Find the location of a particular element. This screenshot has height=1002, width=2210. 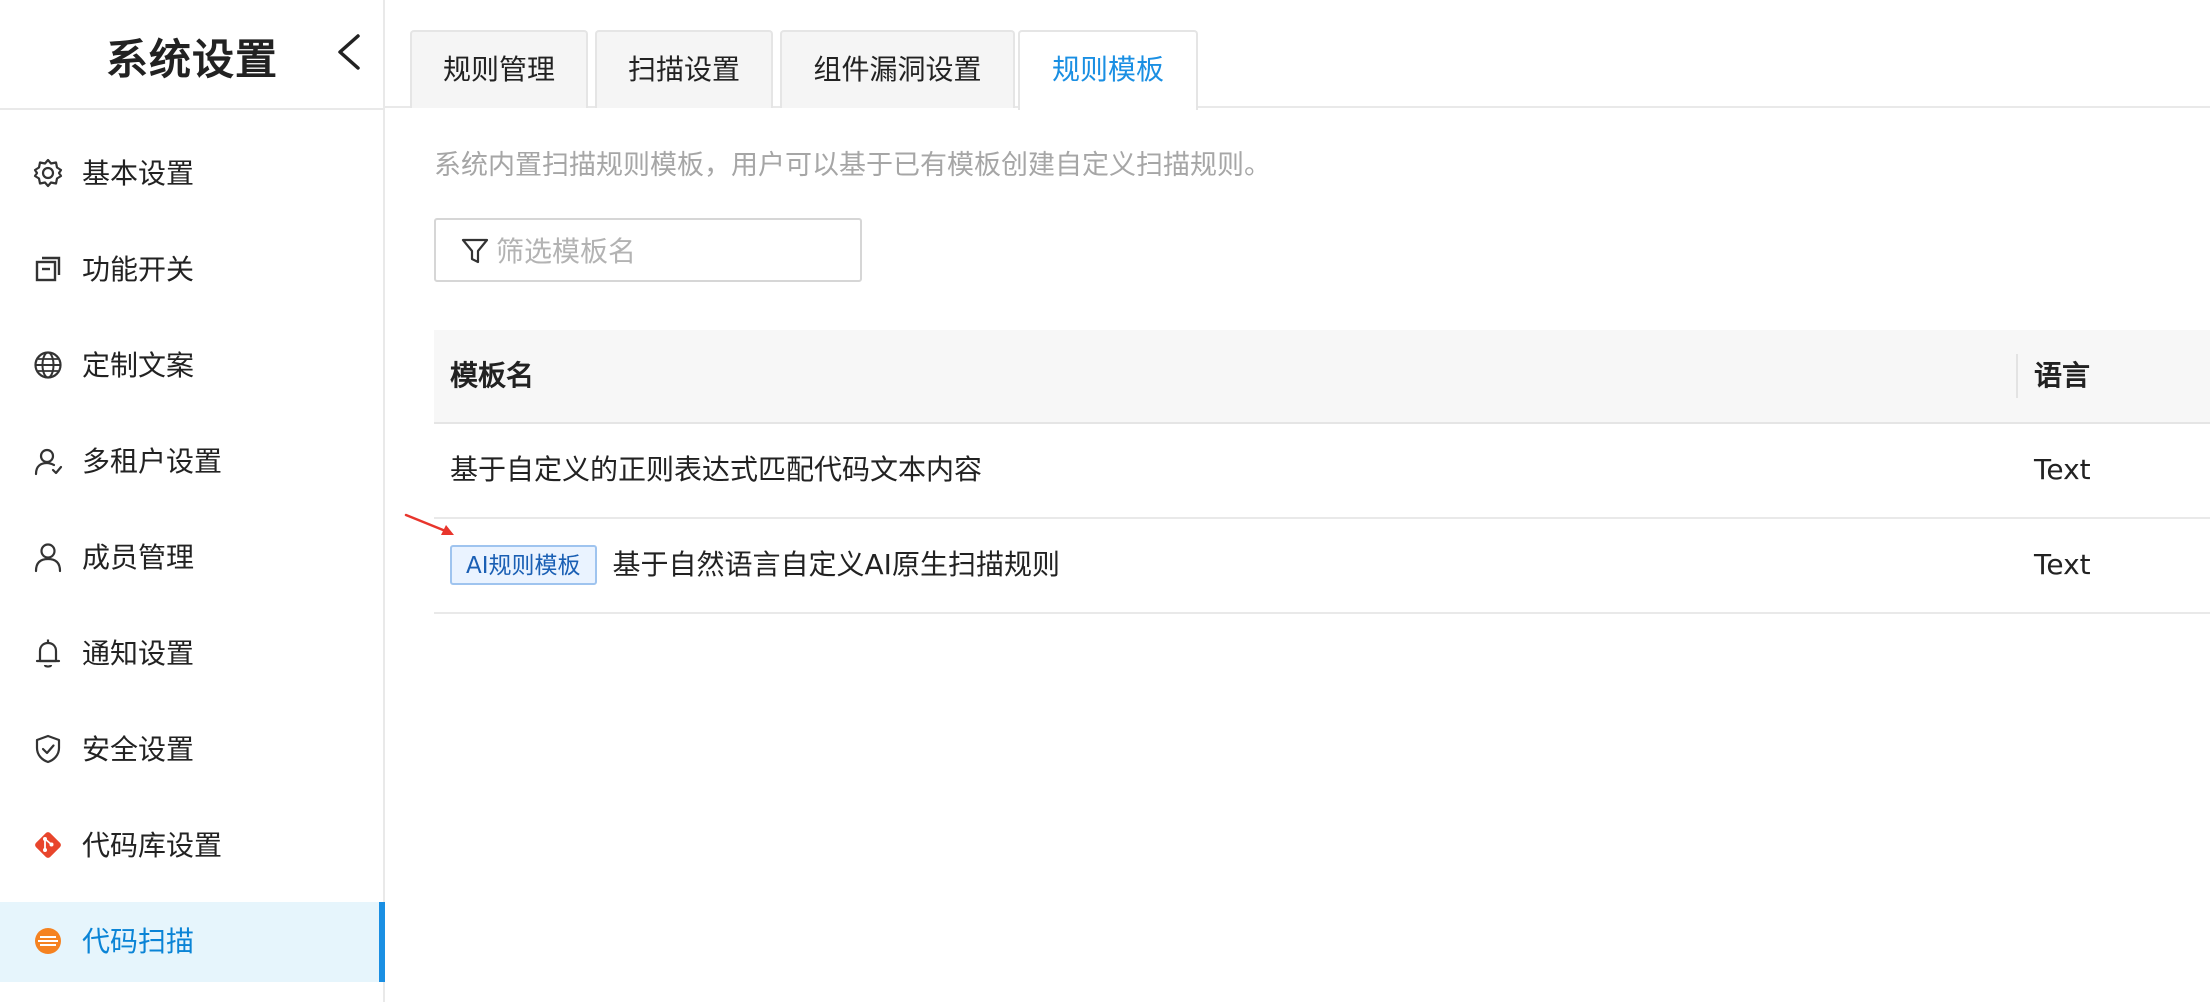

bell-icon is located at coordinates (48, 653).